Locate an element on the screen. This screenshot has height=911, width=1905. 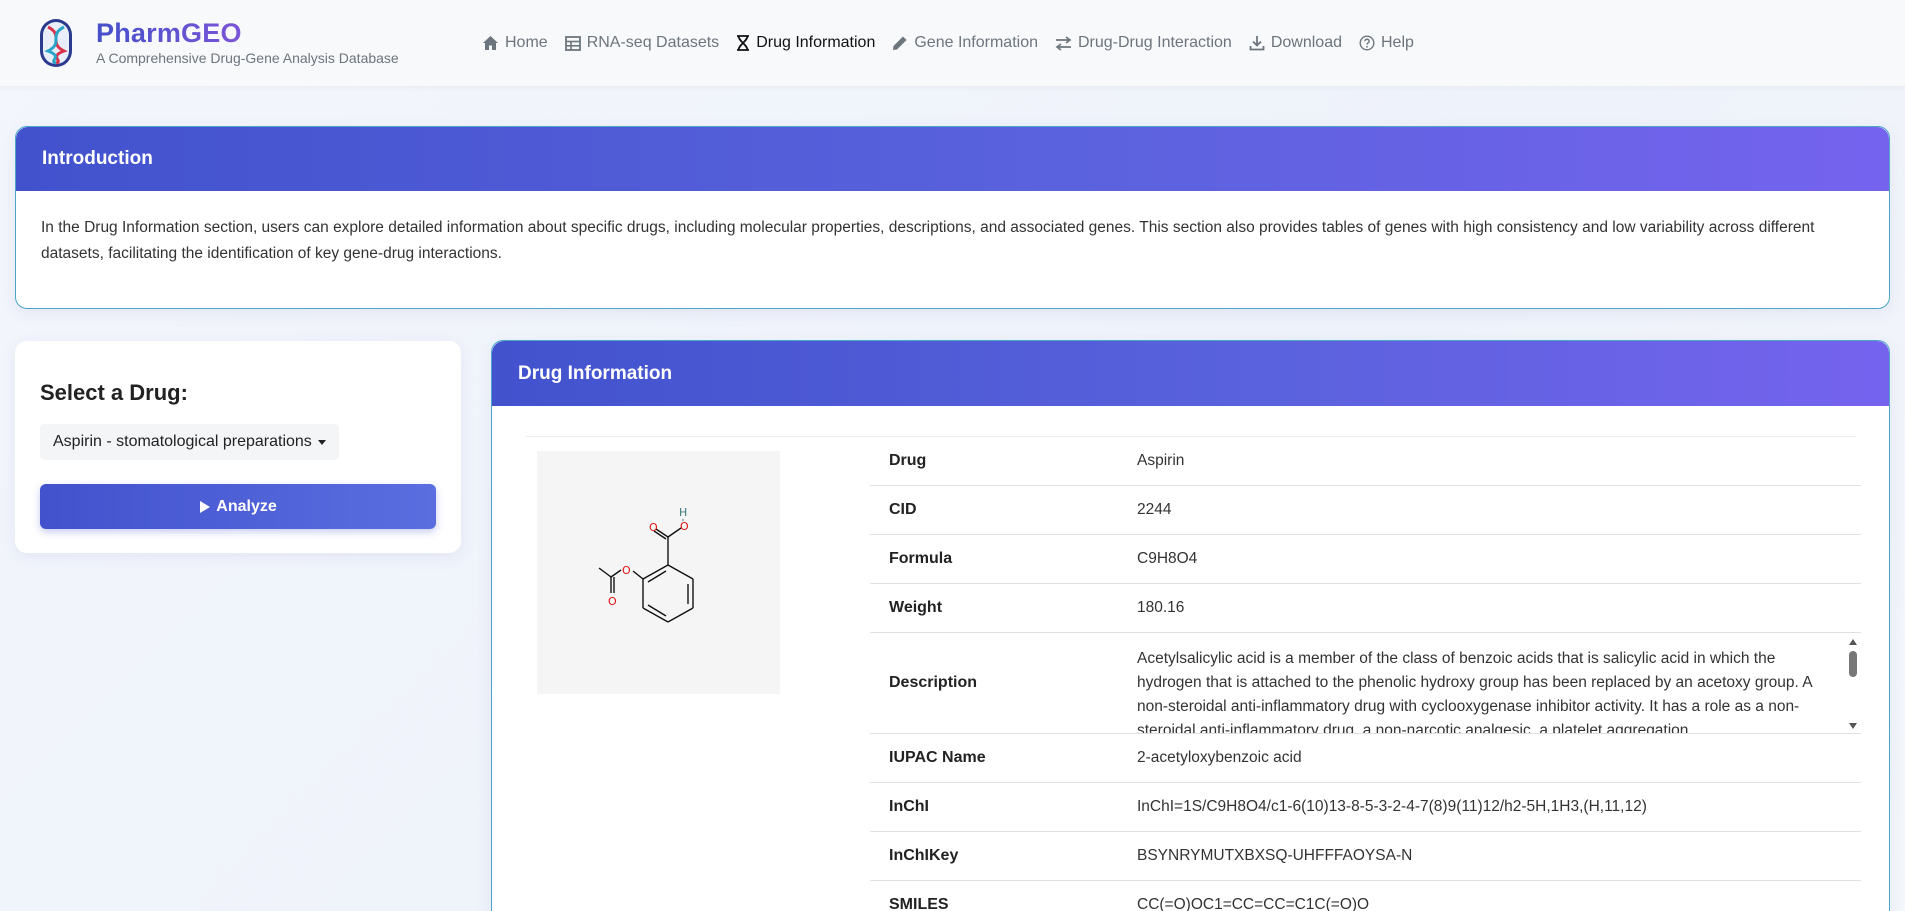
nav-home: Home is located at coordinates (515, 43).